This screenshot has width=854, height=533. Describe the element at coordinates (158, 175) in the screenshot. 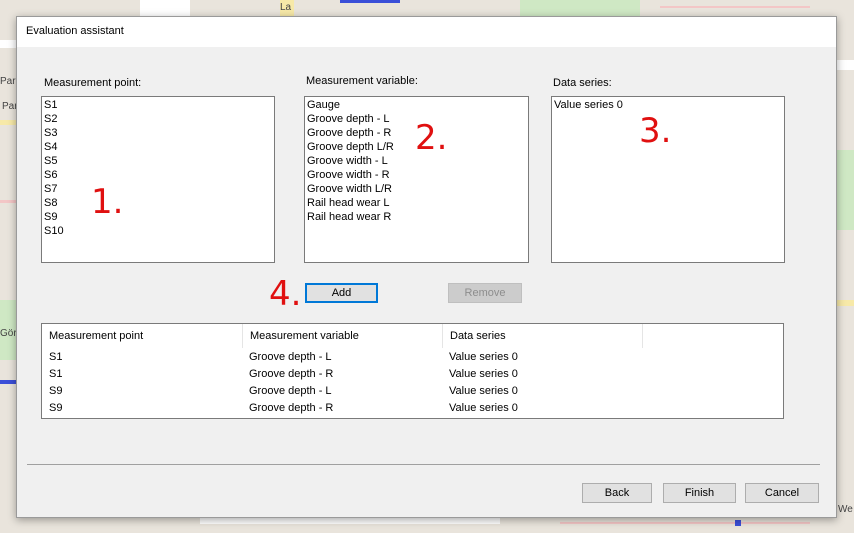

I see `list-item: S6` at that location.